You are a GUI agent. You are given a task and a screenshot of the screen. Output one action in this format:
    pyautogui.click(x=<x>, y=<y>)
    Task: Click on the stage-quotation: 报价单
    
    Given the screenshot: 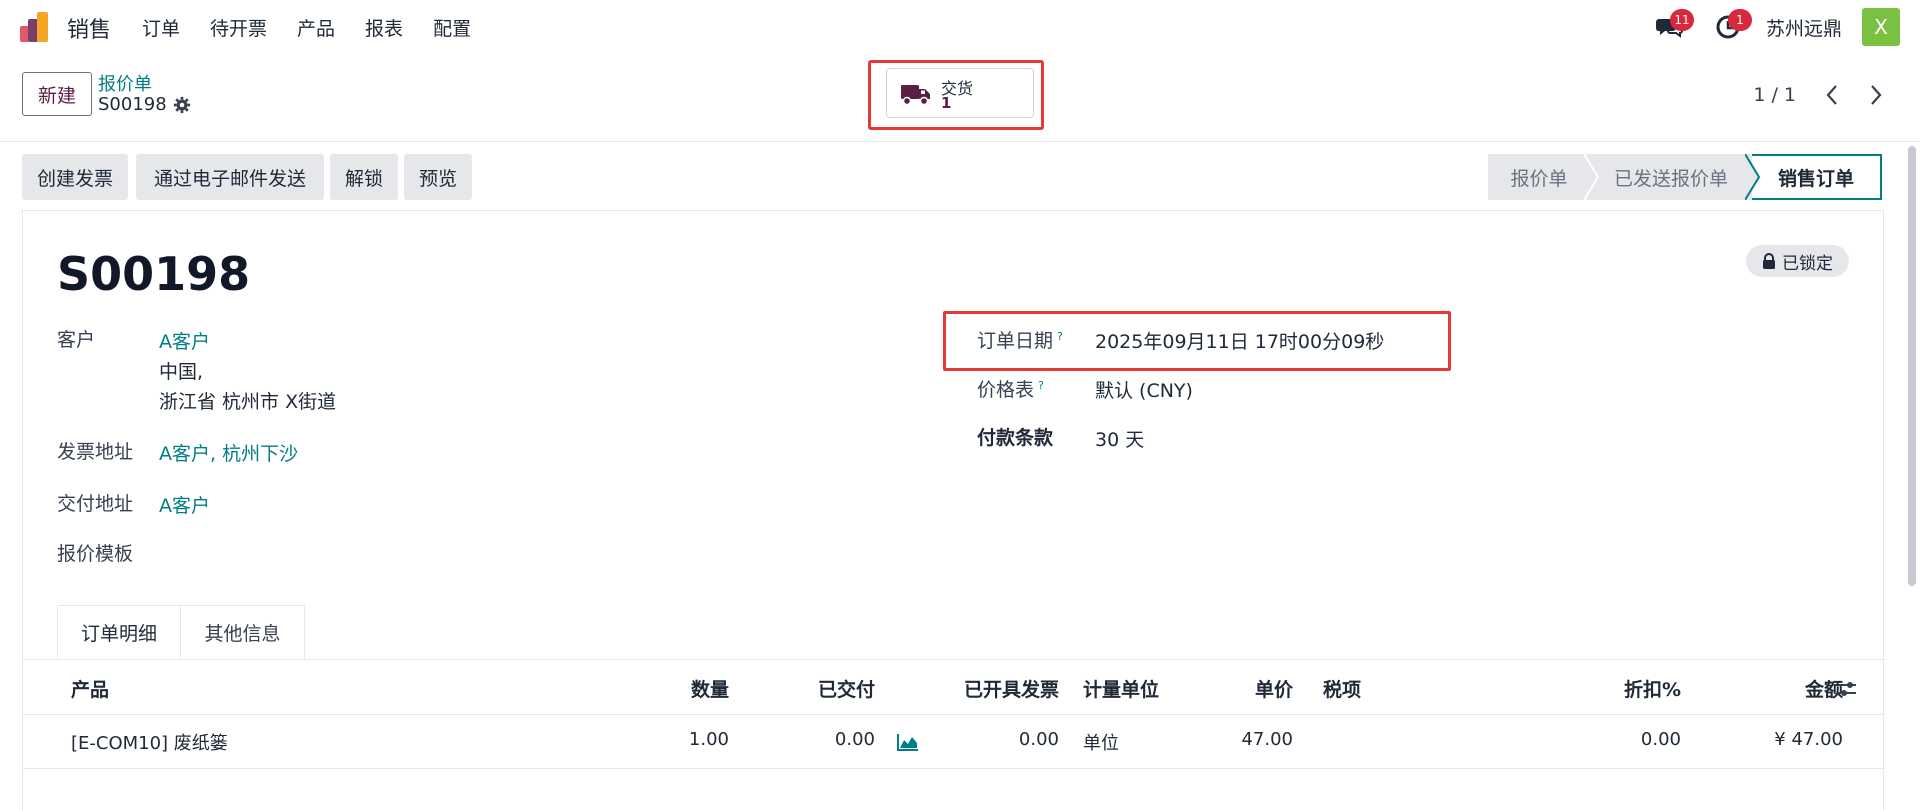 What is the action you would take?
    pyautogui.click(x=1539, y=177)
    